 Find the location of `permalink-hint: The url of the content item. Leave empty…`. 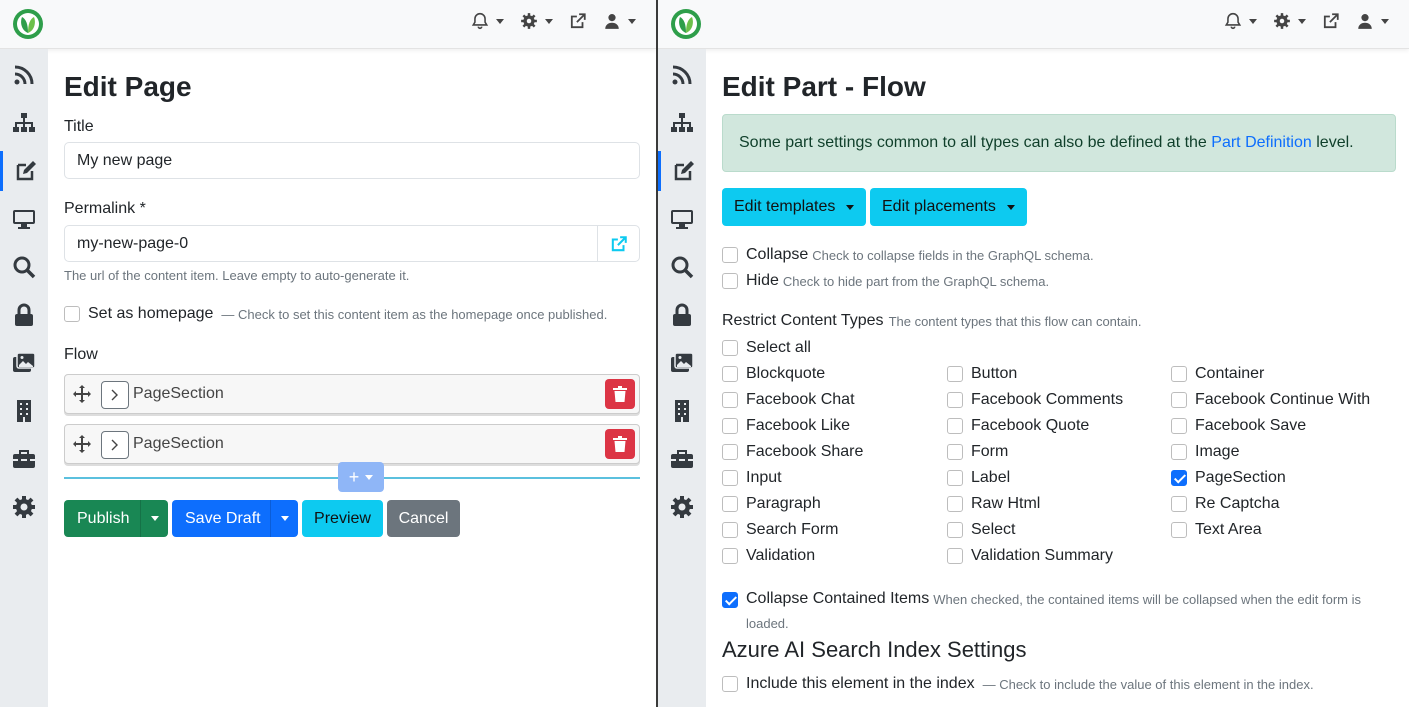

permalink-hint: The url of the content item. Leave empty… is located at coordinates (237, 275).